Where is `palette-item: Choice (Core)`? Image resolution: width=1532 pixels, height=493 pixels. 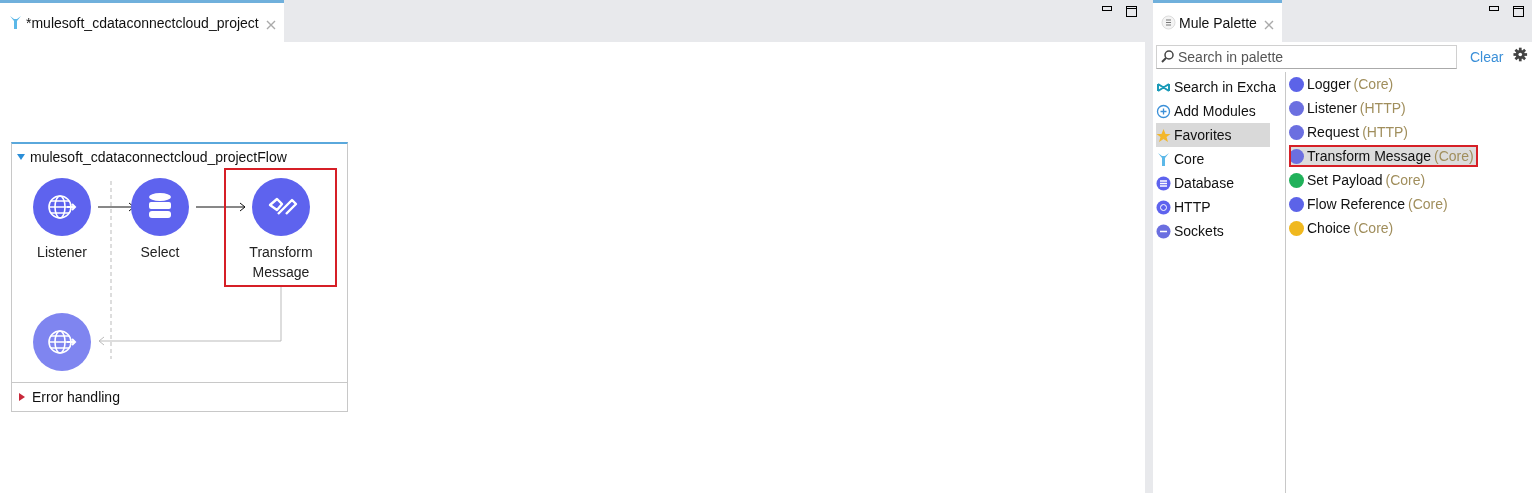
palette-item: Choice (Core) is located at coordinates (1343, 228).